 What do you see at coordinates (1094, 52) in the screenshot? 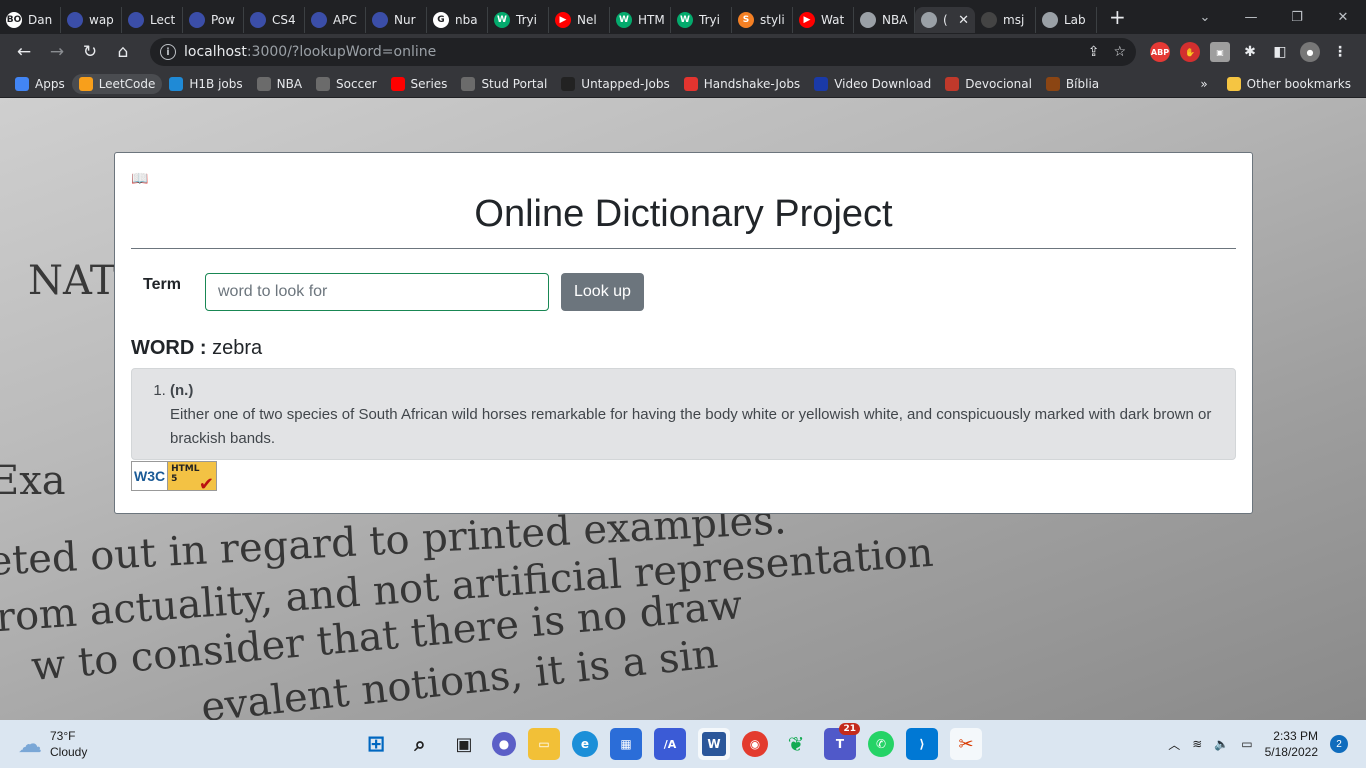
I see `share-icon: ⇪` at bounding box center [1094, 52].